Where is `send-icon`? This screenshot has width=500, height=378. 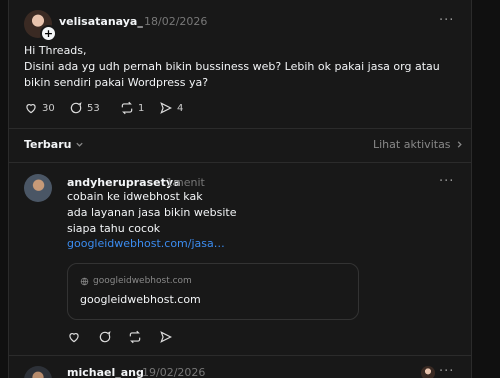
send-icon is located at coordinates (166, 108).